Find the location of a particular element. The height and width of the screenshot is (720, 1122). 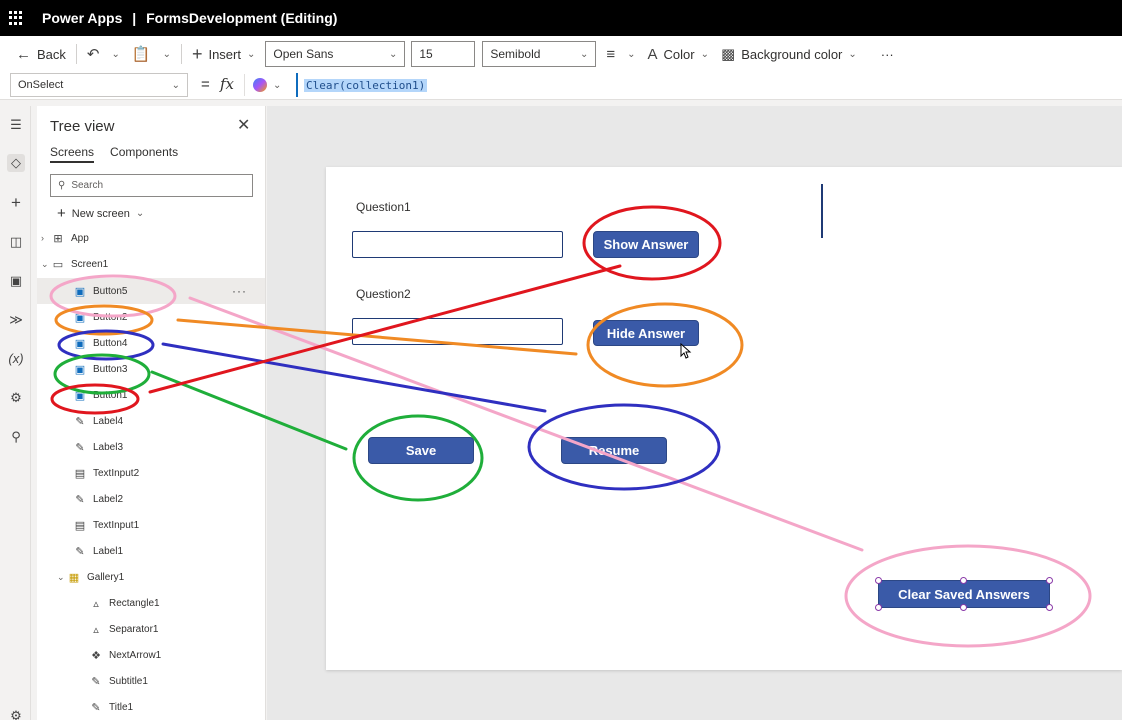

tree-item-nextarrow1: ❖ NextArrow1 is located at coordinates (151, 655).